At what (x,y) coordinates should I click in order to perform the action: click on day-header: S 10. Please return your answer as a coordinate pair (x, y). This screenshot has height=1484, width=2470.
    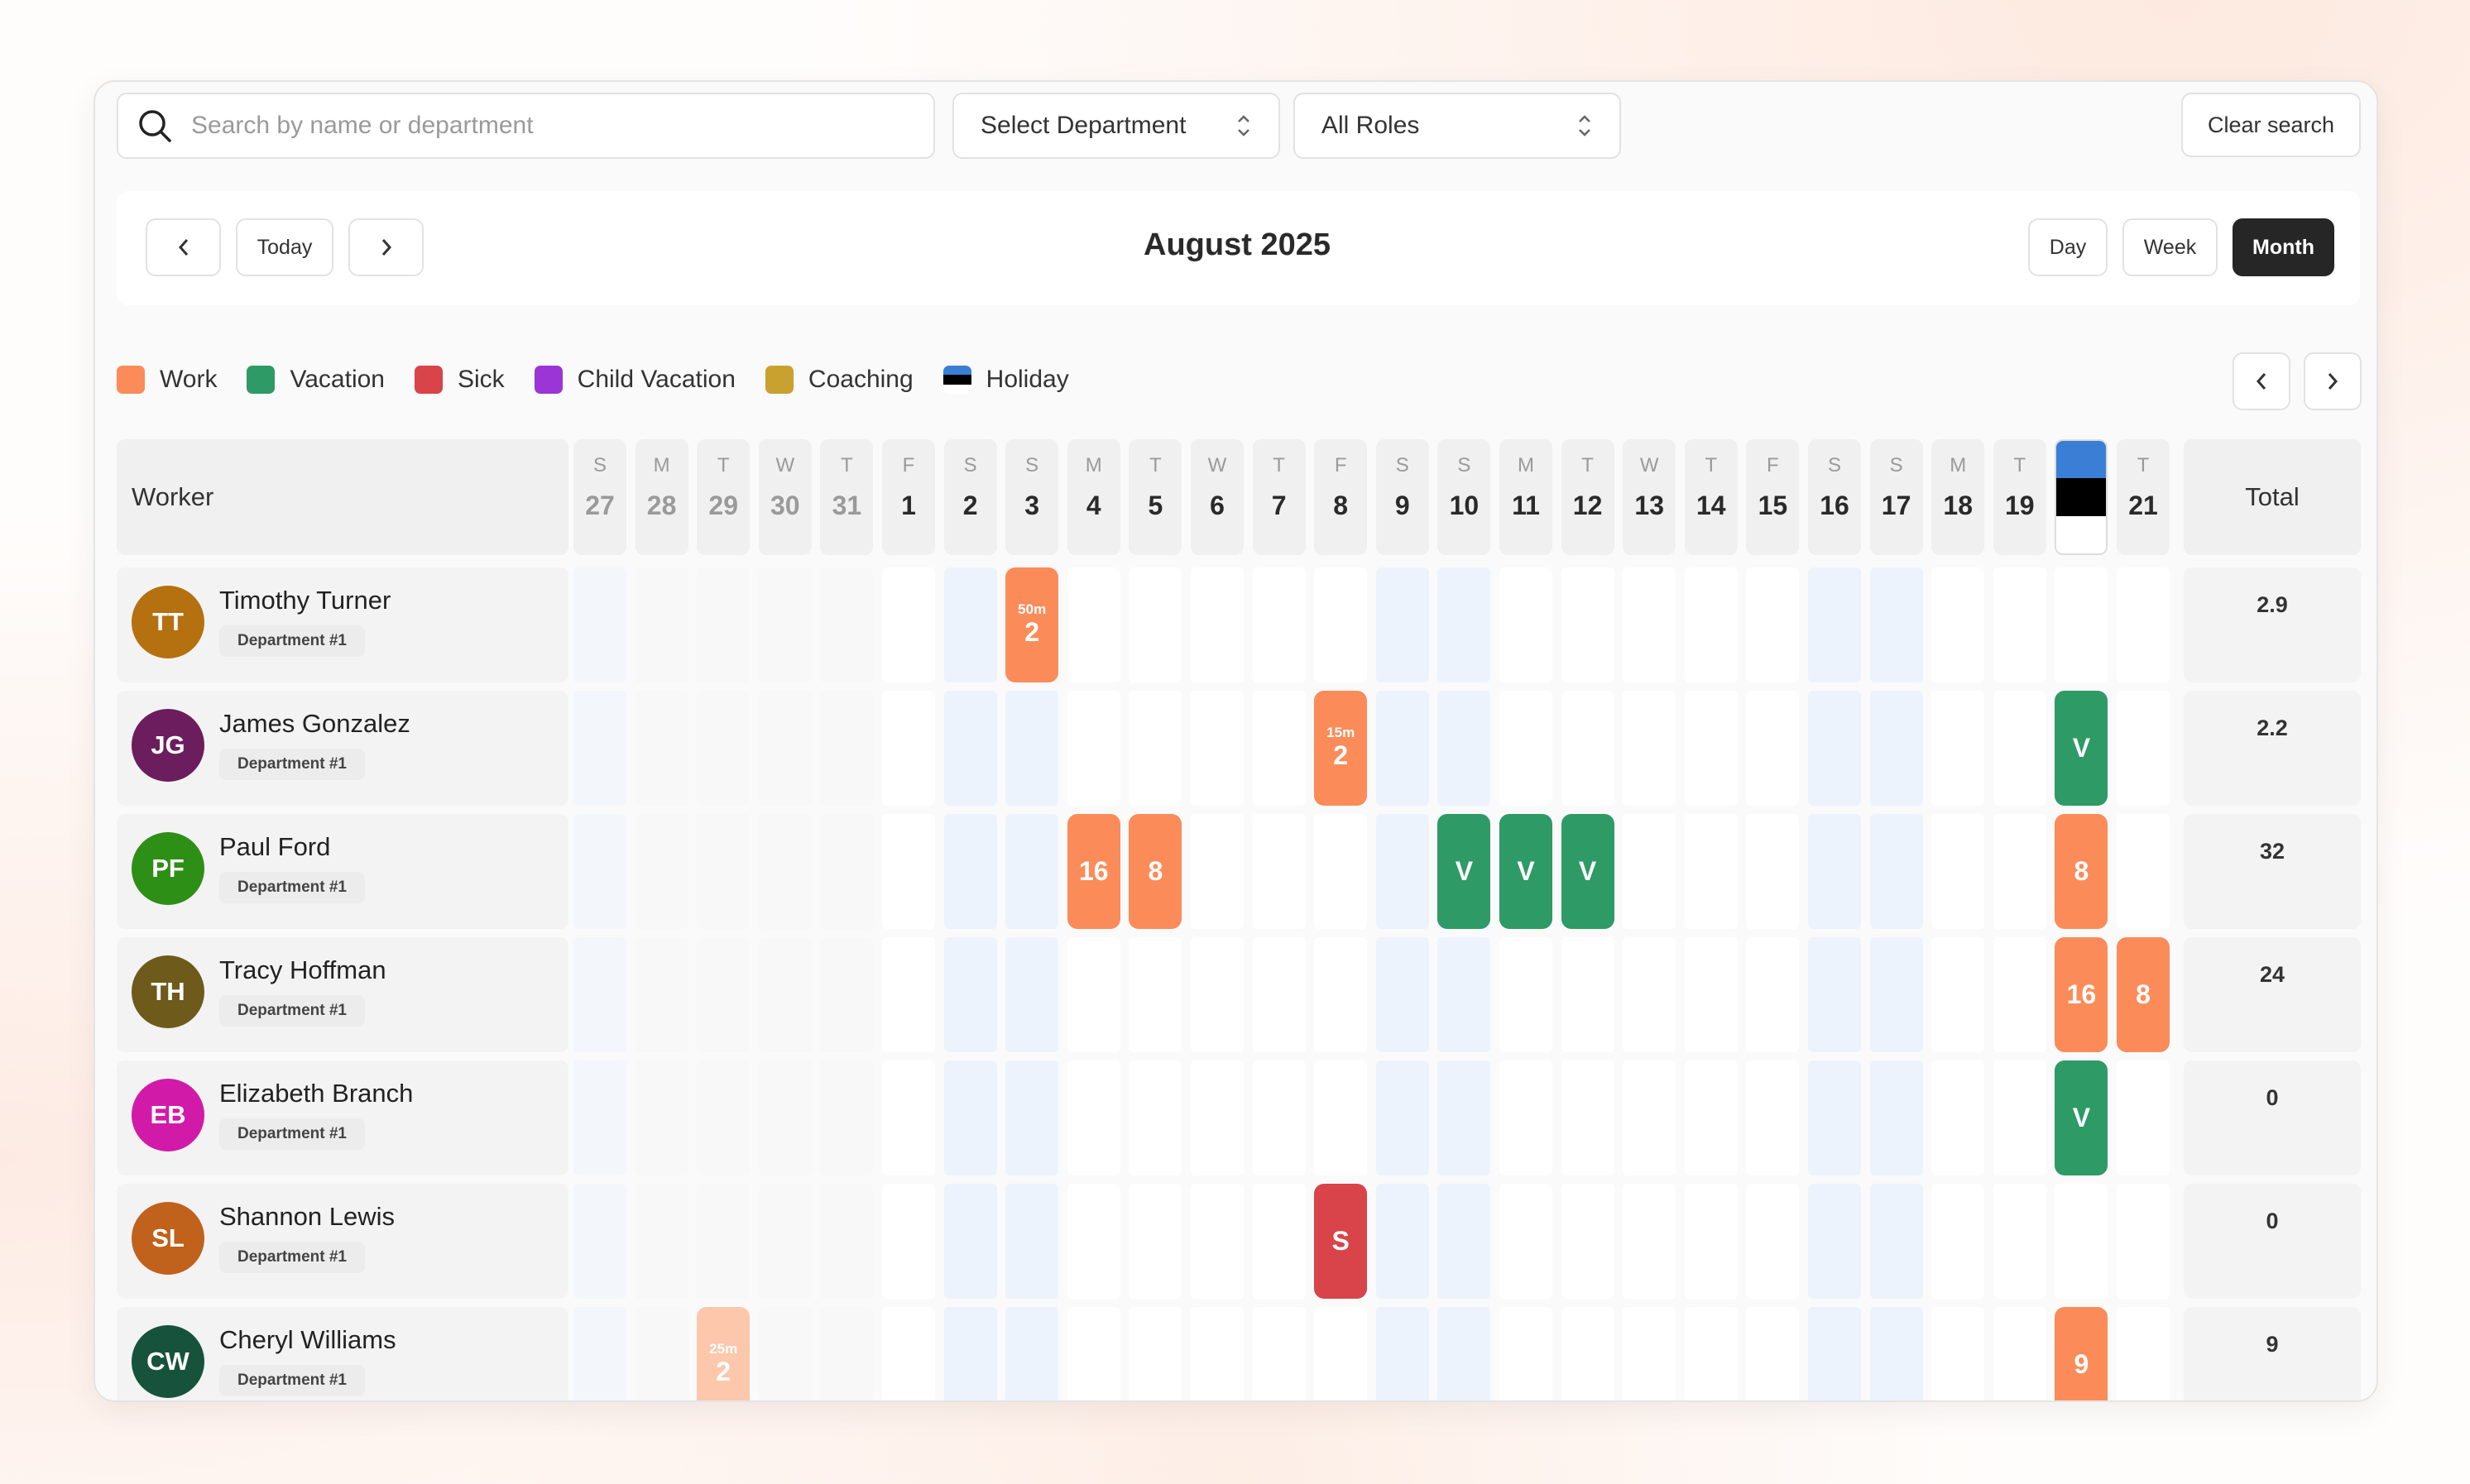
    Looking at the image, I should click on (1464, 497).